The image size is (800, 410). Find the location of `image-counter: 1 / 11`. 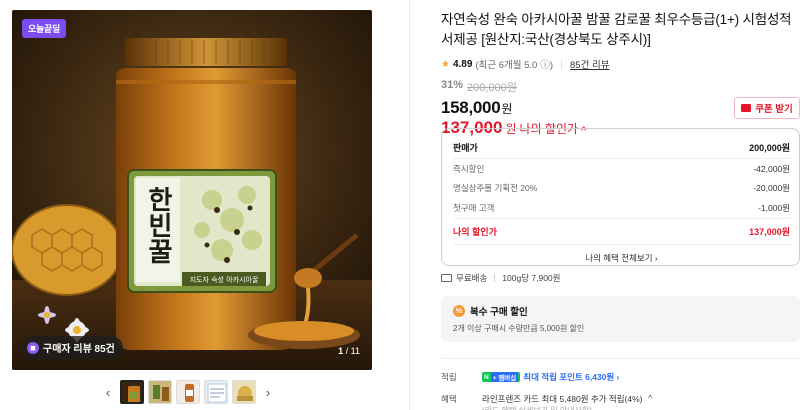

image-counter: 1 / 11 is located at coordinates (349, 351).